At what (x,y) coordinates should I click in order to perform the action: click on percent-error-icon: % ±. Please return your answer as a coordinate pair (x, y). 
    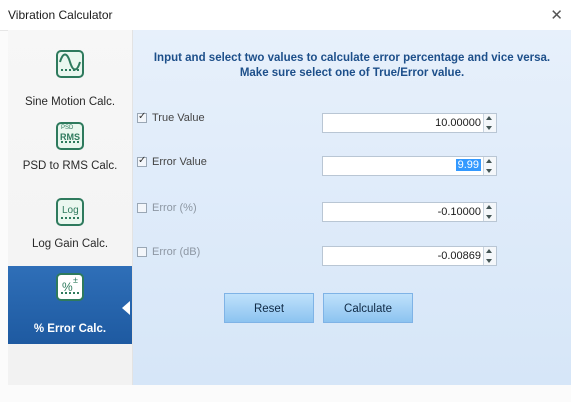
    Looking at the image, I should click on (70, 287).